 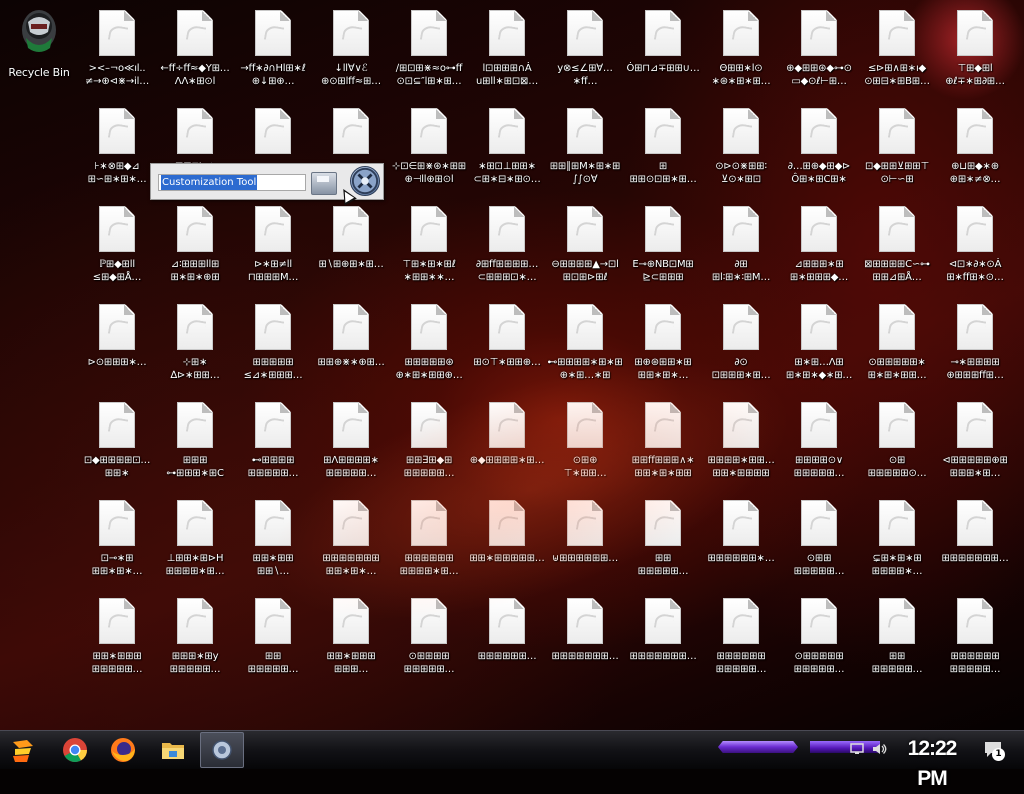 What do you see at coordinates (173, 750) in the screenshot?
I see `file-explorer-button` at bounding box center [173, 750].